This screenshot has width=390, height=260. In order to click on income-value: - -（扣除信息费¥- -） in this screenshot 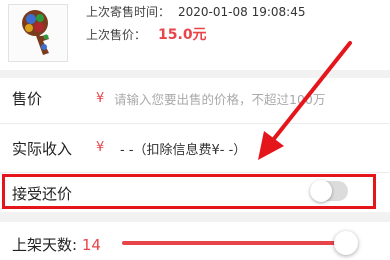, I will do `click(183, 150)`.